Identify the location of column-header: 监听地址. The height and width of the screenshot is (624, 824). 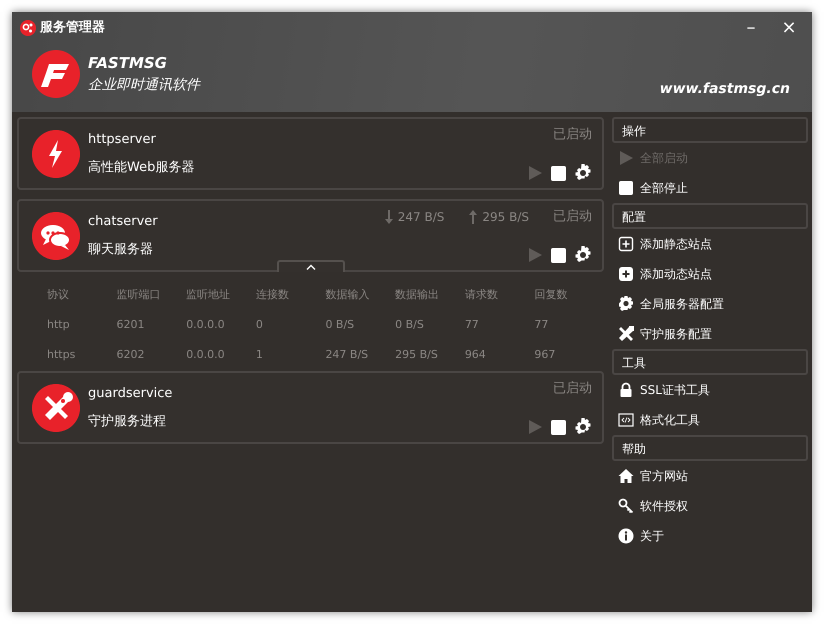
(221, 295).